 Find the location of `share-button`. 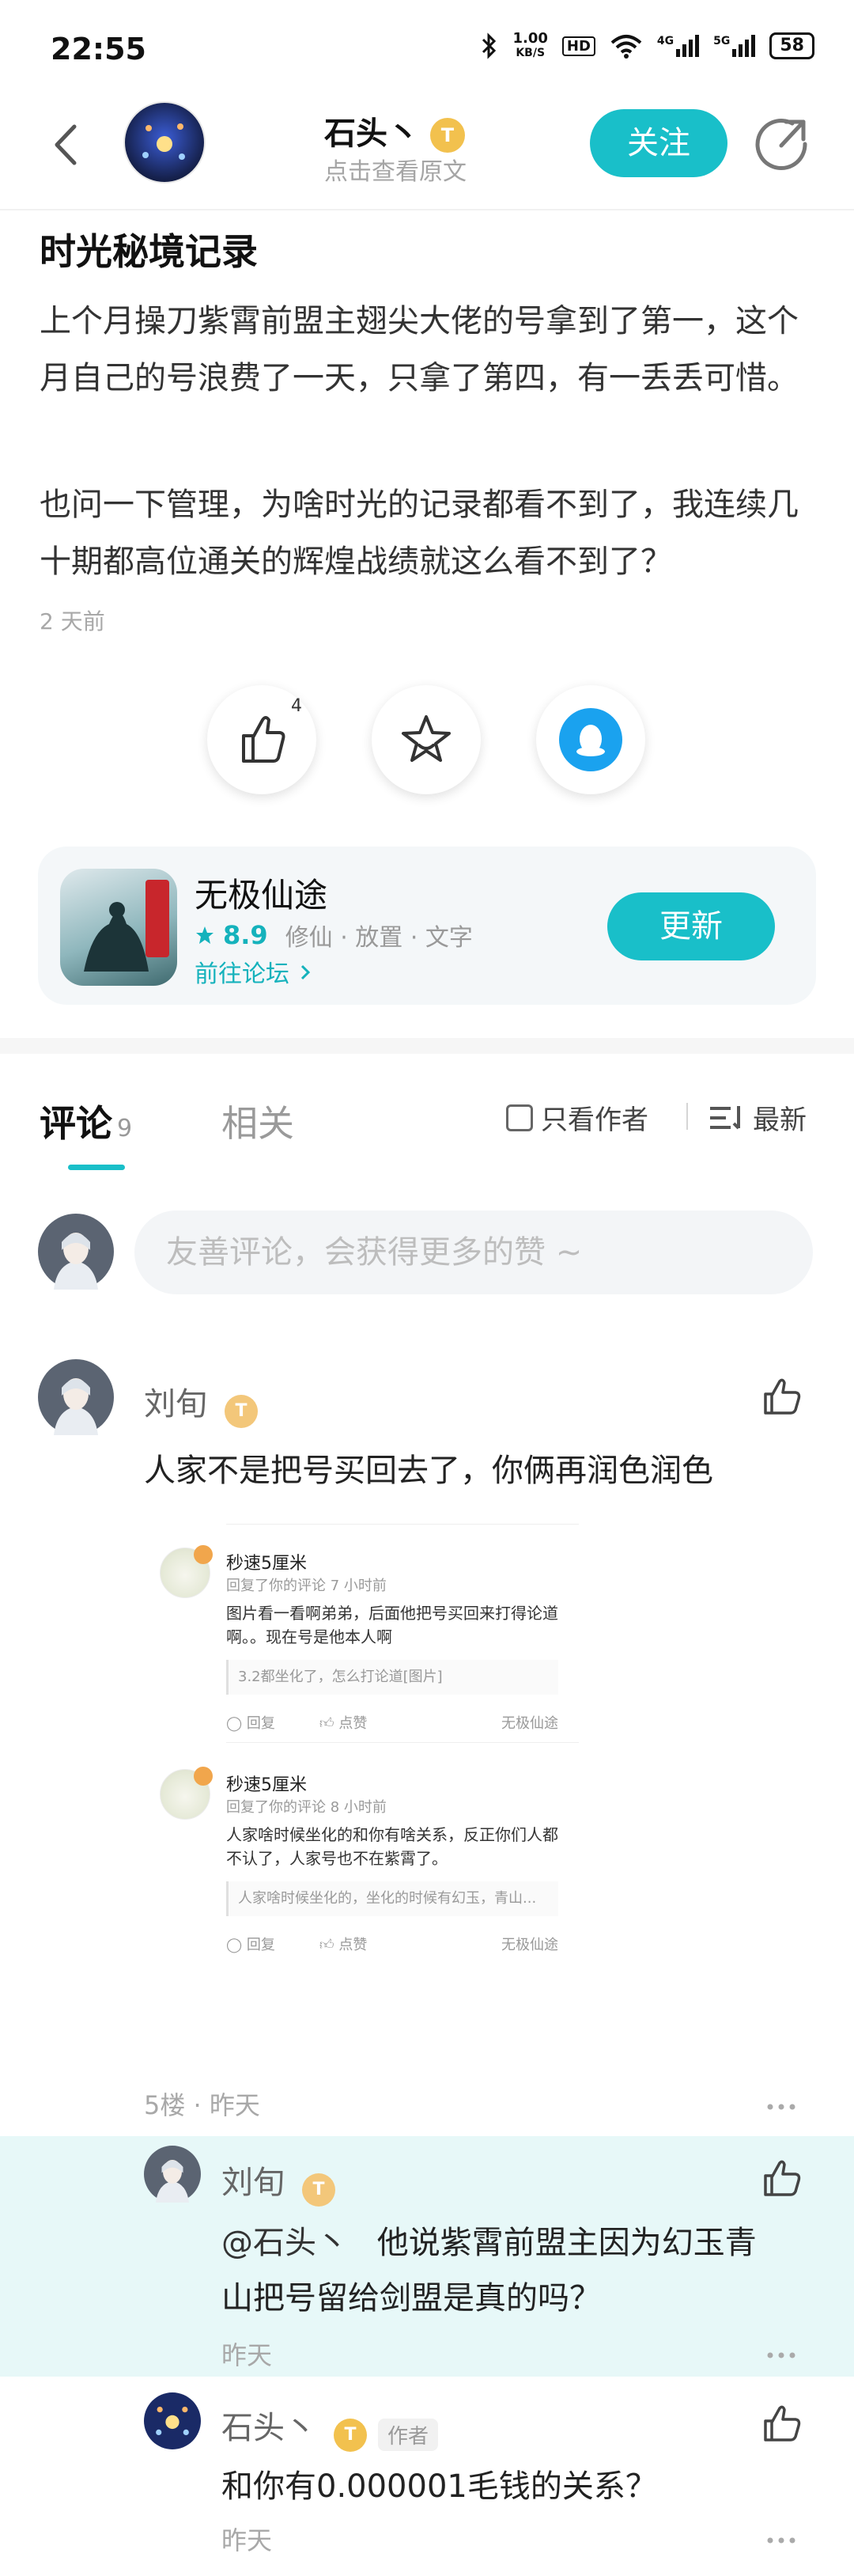

share-button is located at coordinates (782, 145).